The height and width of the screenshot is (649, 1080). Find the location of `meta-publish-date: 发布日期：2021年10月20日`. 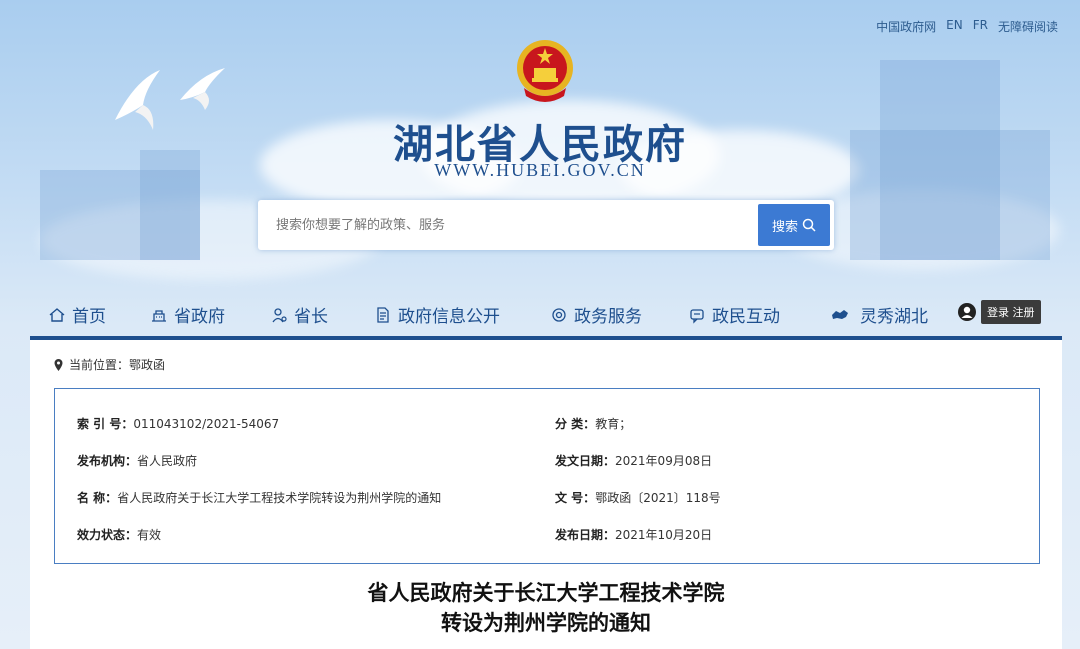

meta-publish-date: 发布日期：2021年10月20日 is located at coordinates (633, 534).